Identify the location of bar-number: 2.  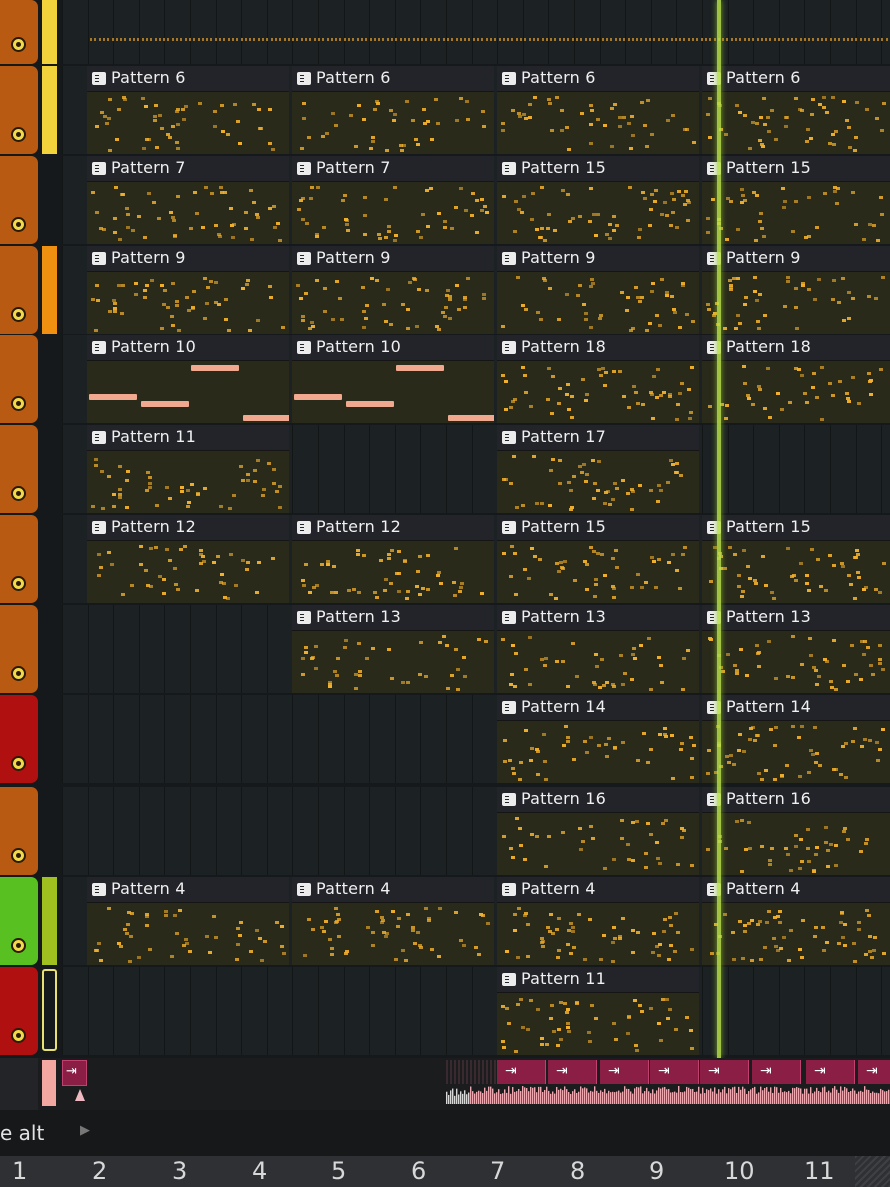
(99, 1171).